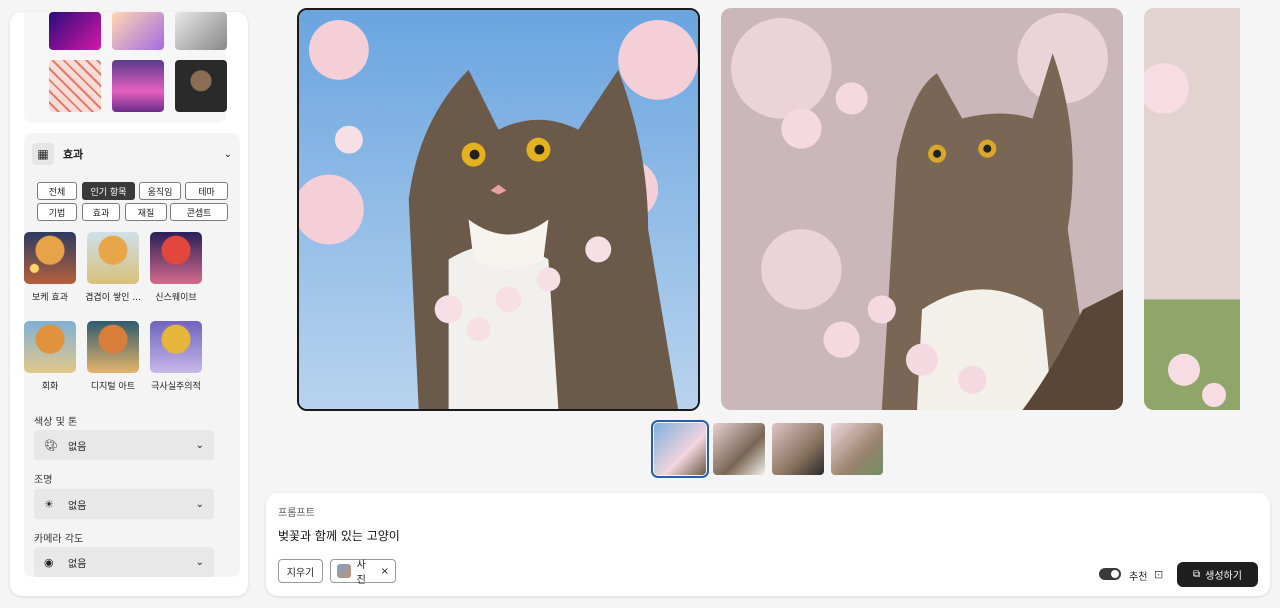 The height and width of the screenshot is (608, 1280). What do you see at coordinates (1138, 577) in the screenshot?
I see `recommend-label: 추천` at bounding box center [1138, 577].